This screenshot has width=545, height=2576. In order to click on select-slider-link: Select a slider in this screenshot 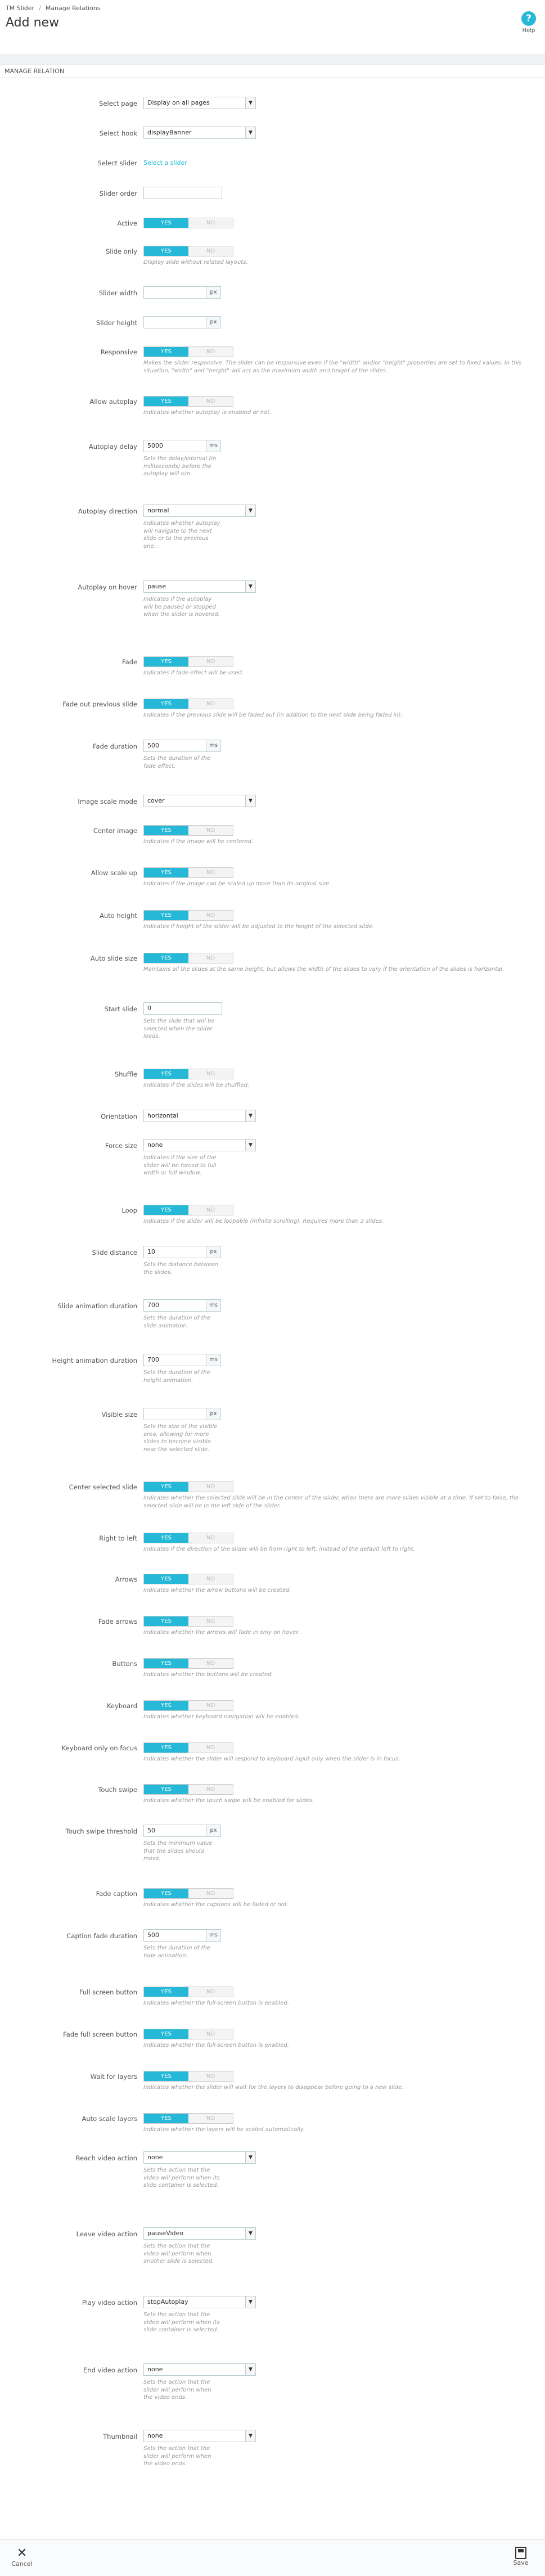, I will do `click(165, 162)`.